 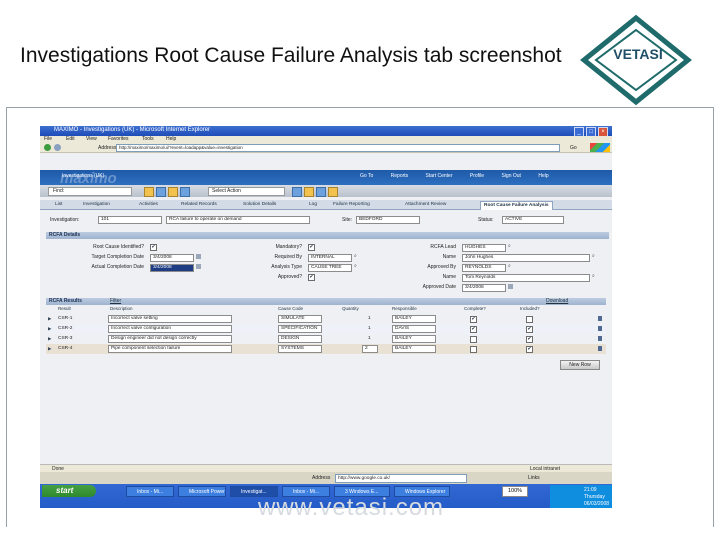 I want to click on row-cause: SPECIFICATION, so click(x=300, y=329).